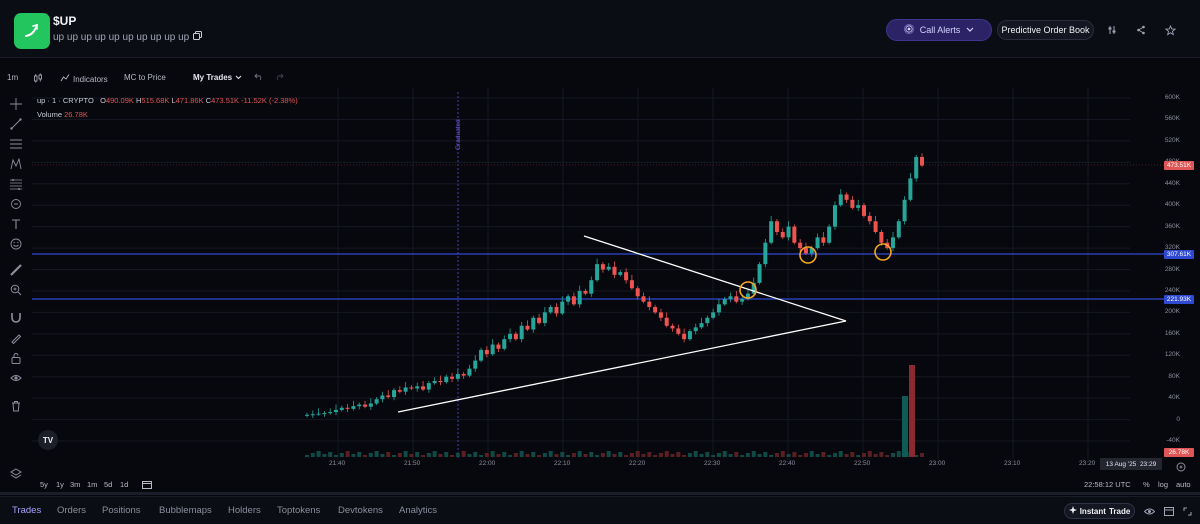  I want to click on y-tick-label: 40K, so click(1174, 398).